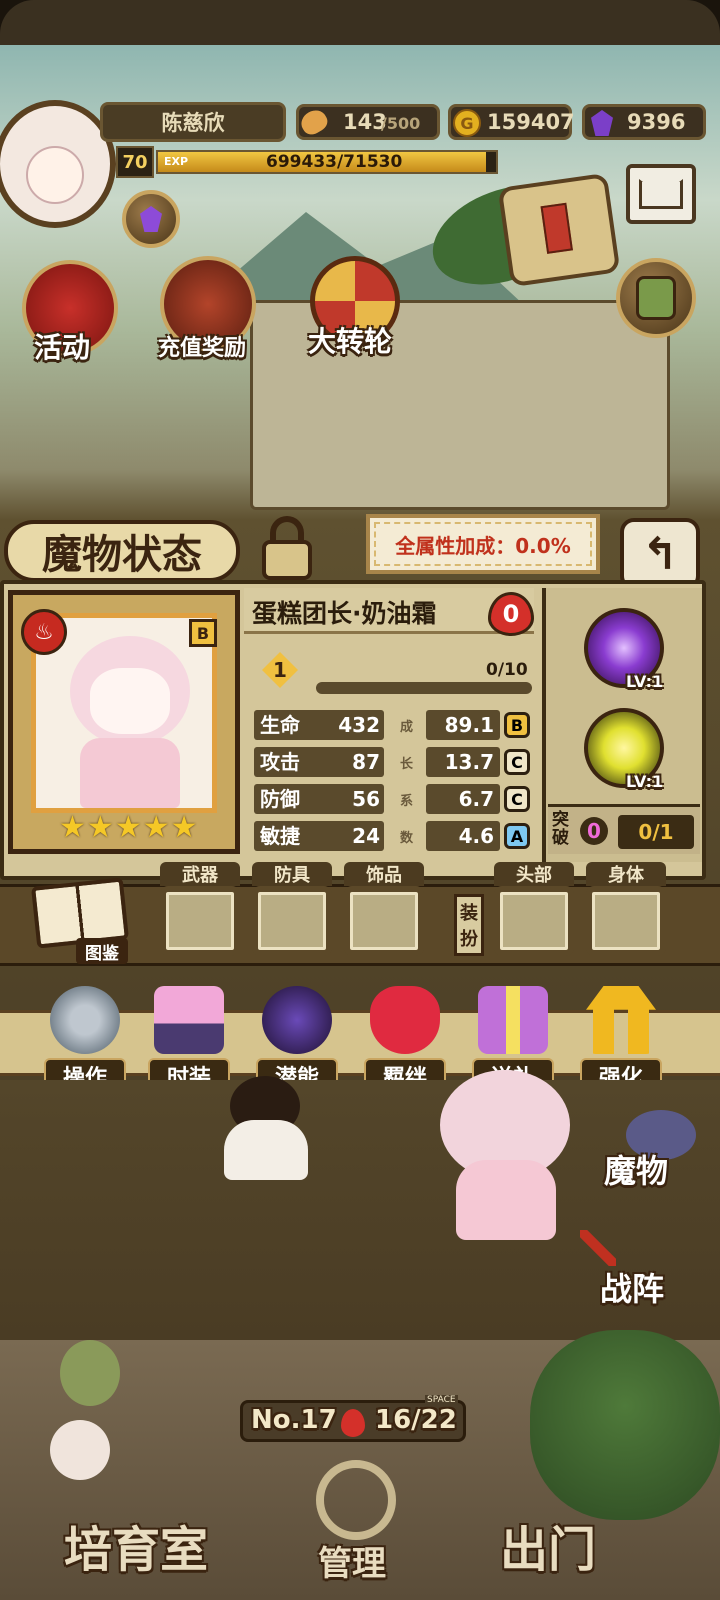  What do you see at coordinates (401, 123) in the screenshot?
I see `stamina-max: /500` at bounding box center [401, 123].